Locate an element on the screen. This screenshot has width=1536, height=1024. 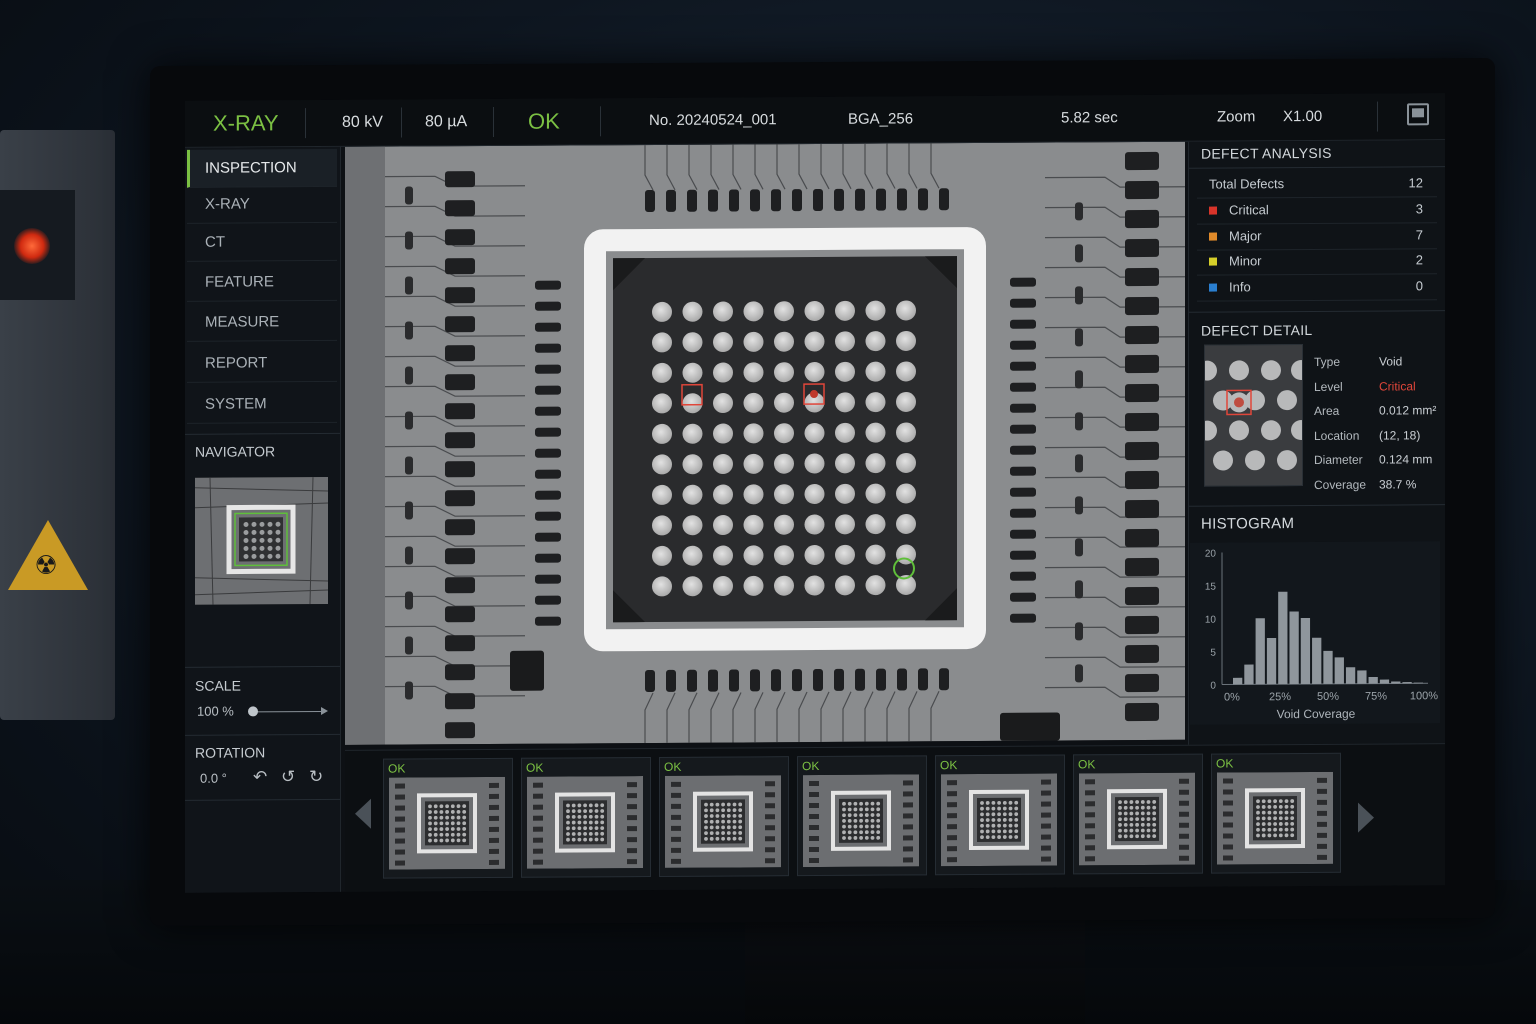
detail-key: Type is located at coordinates (1327, 361).